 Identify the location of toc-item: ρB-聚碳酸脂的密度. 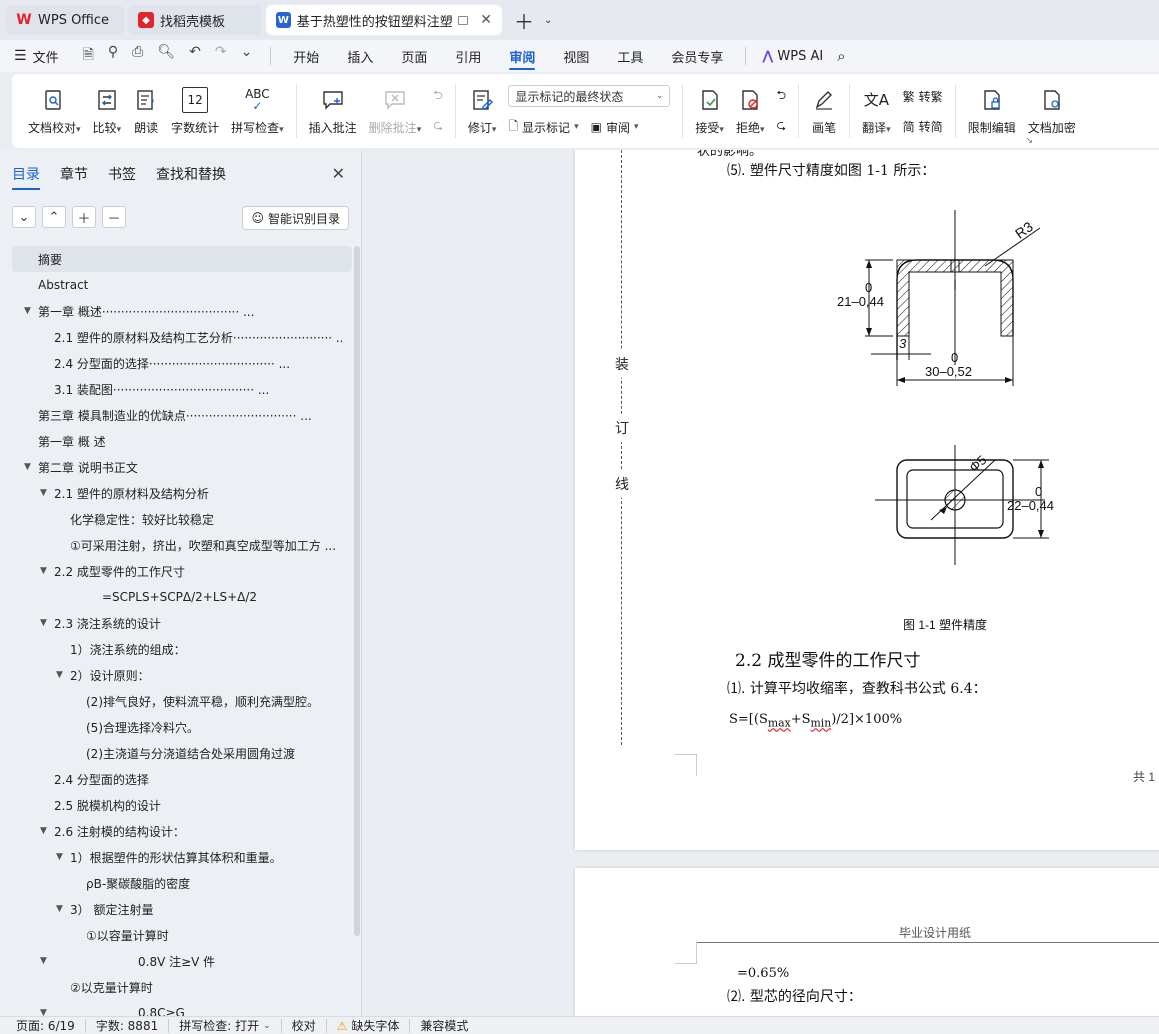
(182, 883).